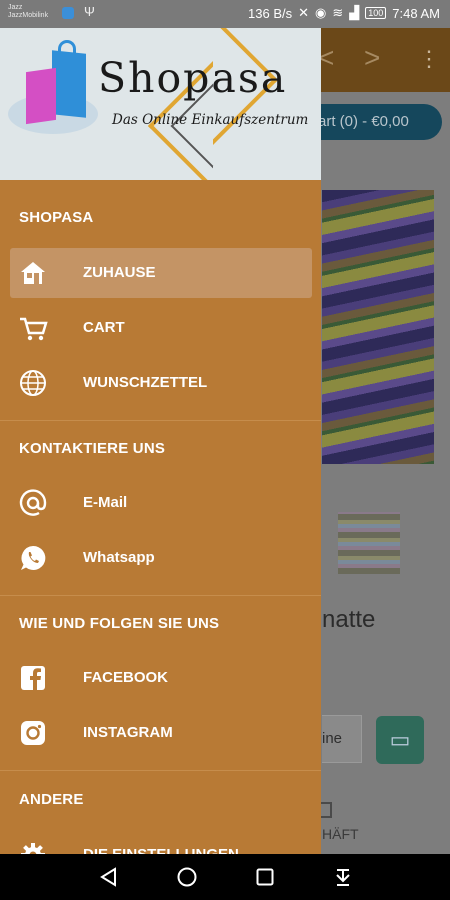  What do you see at coordinates (161, 328) in the screenshot?
I see `drawer-item-cart: CART` at bounding box center [161, 328].